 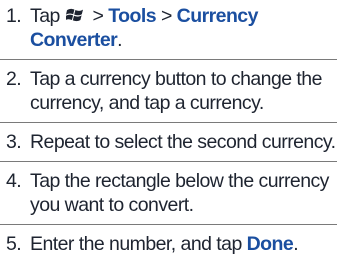 What do you see at coordinates (74, 15) in the screenshot?
I see `windows-start-icon` at bounding box center [74, 15].